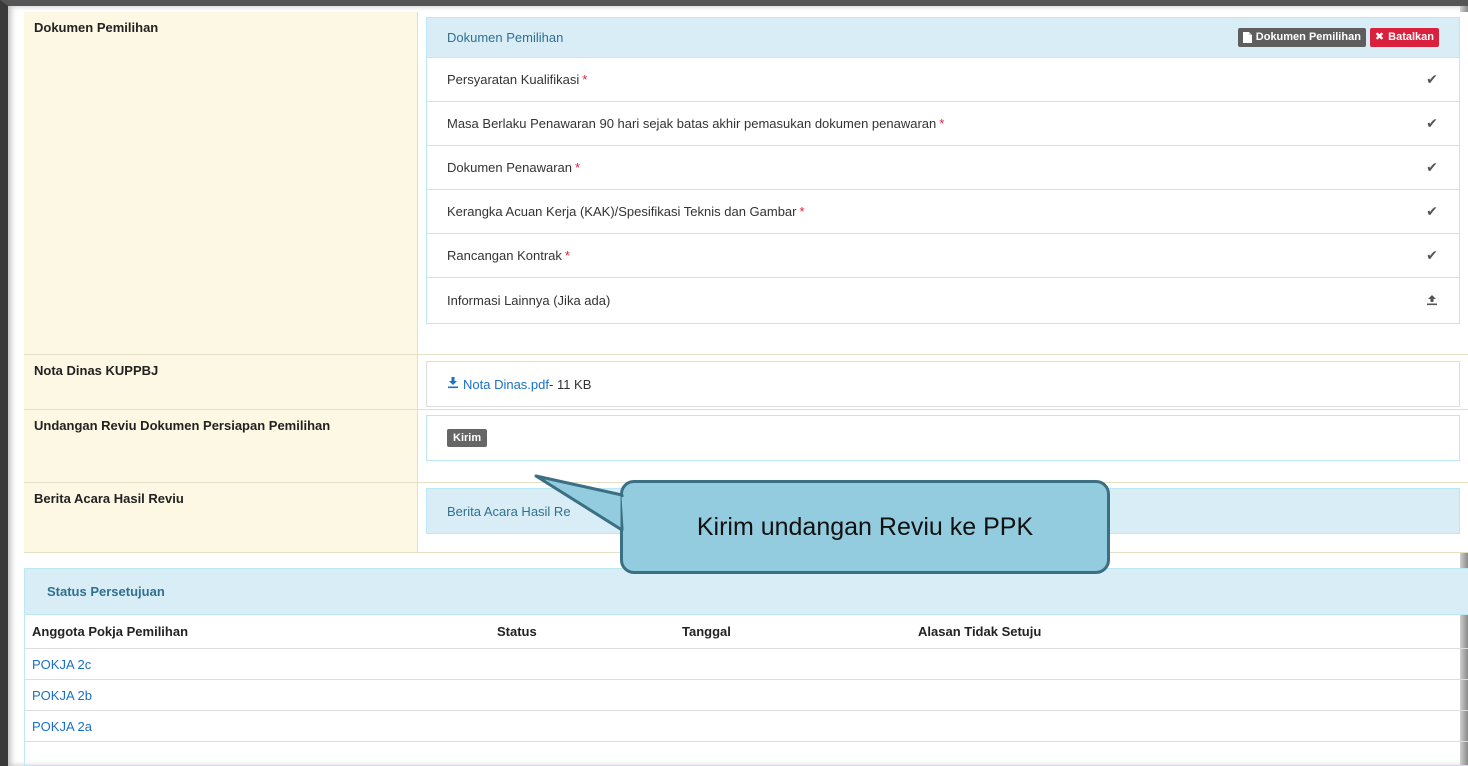  Describe the element at coordinates (221, 517) in the screenshot. I see `label-berita-acara: Berita Acara Hasil Reviu` at that location.